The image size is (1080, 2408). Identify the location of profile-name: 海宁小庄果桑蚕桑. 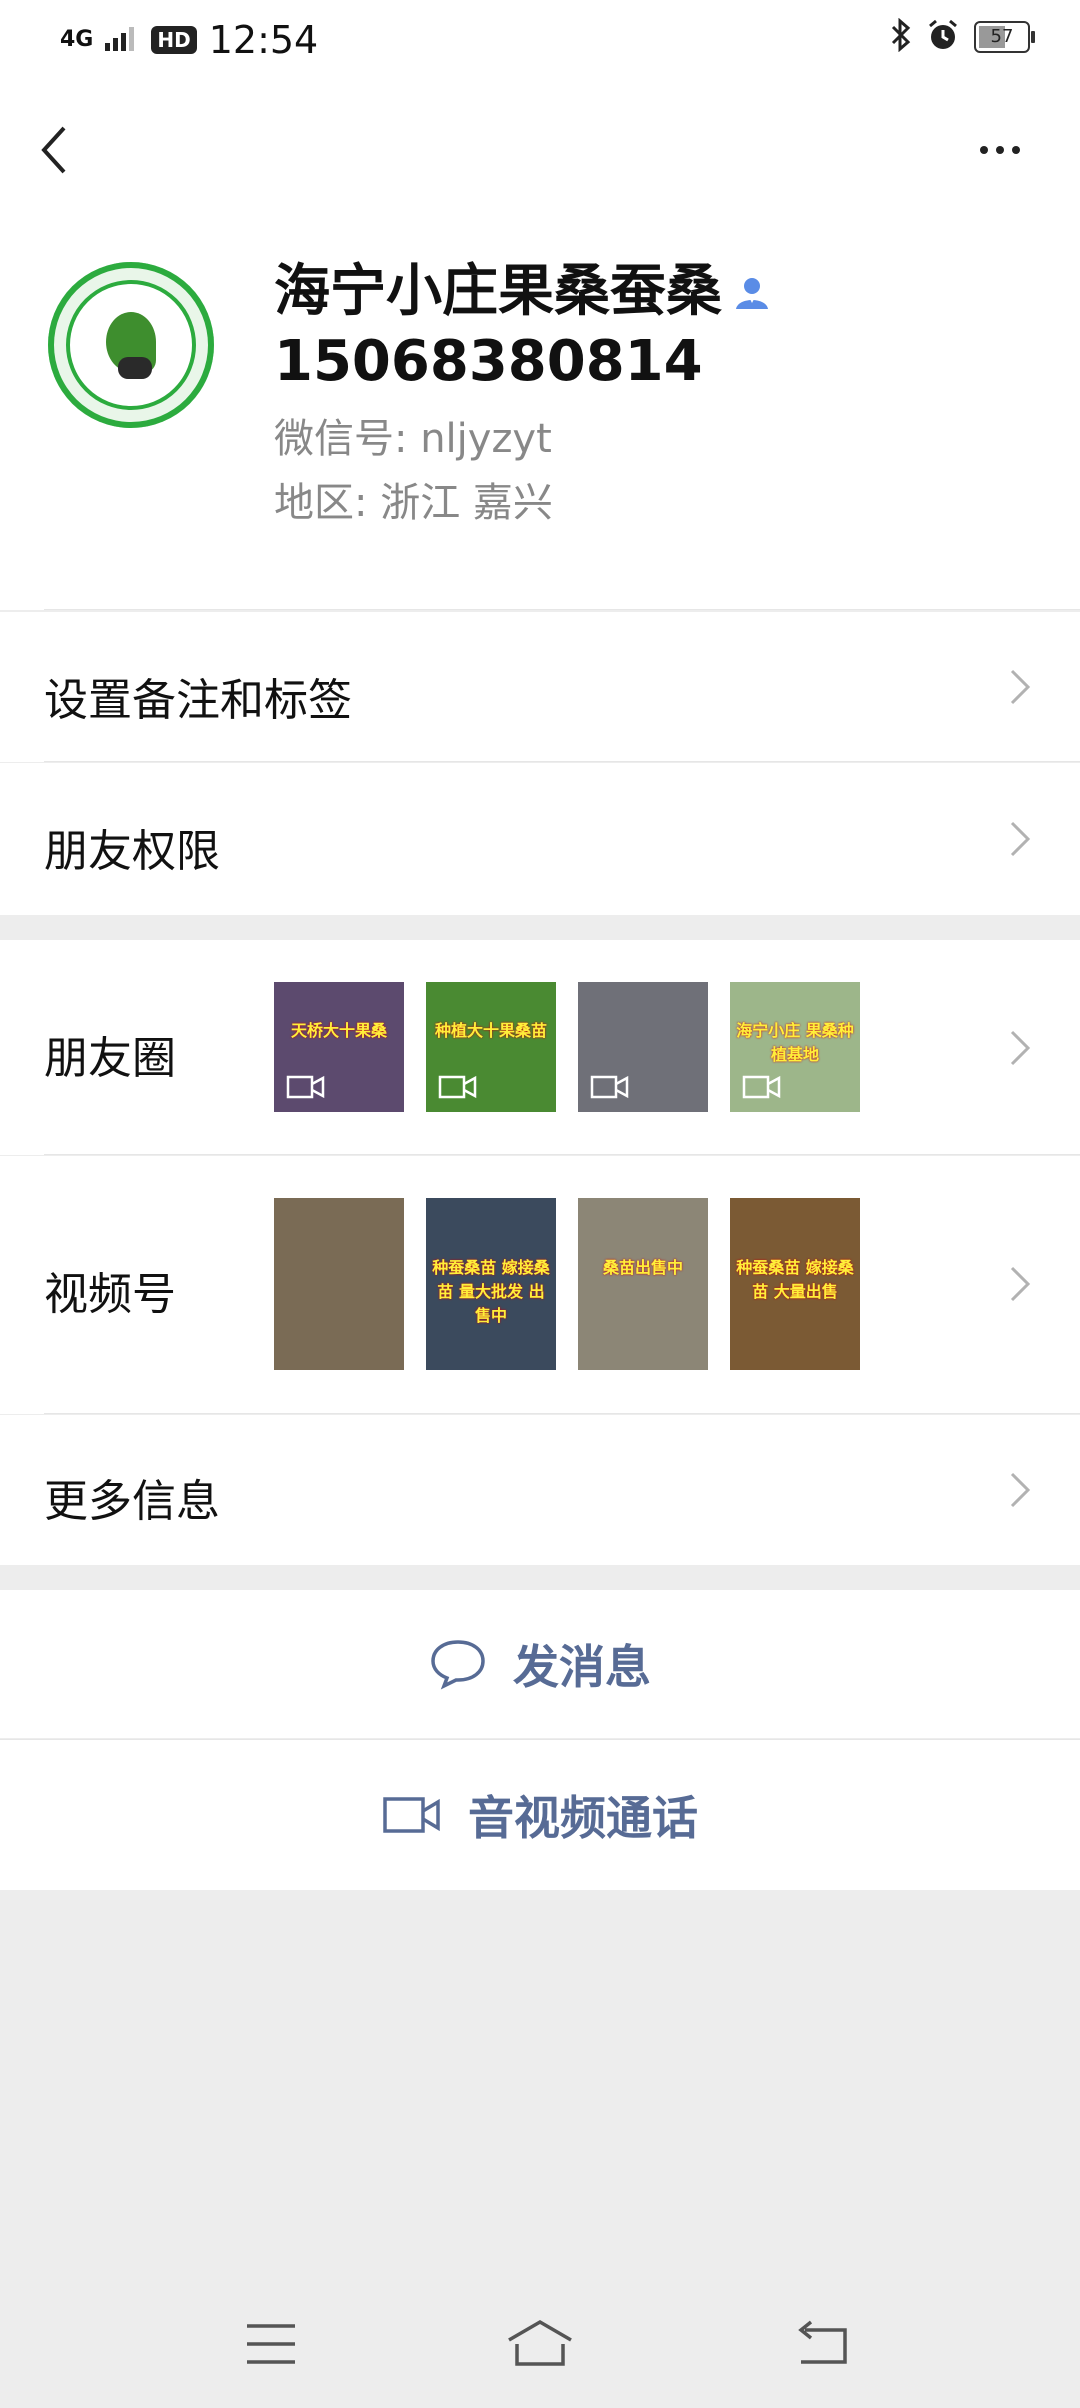
(523, 293).